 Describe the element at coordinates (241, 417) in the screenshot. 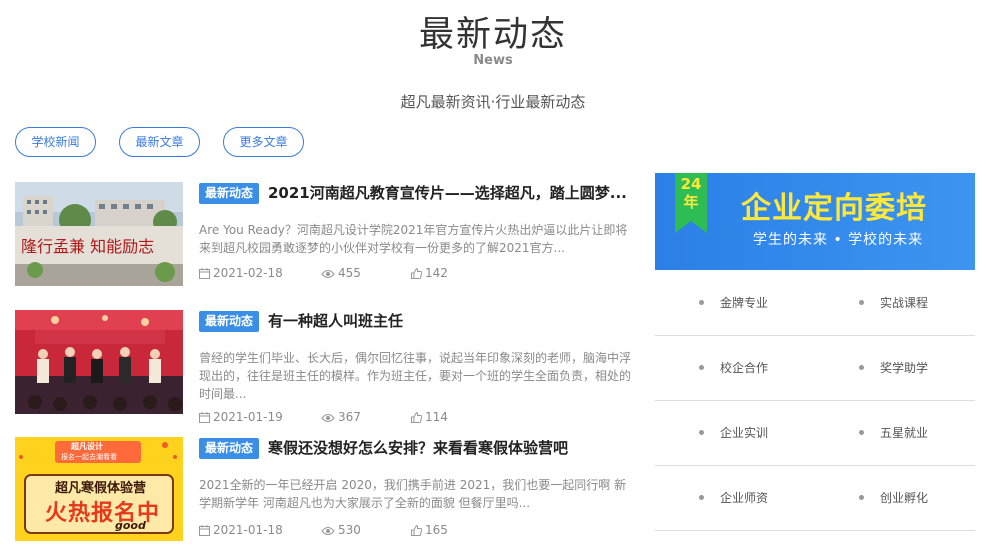

I see `article-date: 2021-01-19` at that location.